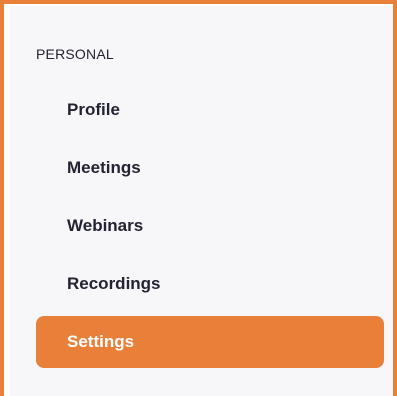  What do you see at coordinates (210, 284) in the screenshot?
I see `sidebar-item-recordings: Recordings` at bounding box center [210, 284].